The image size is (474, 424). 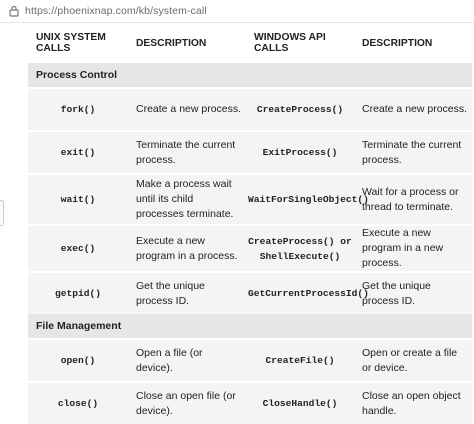 I want to click on windows-description: Close an open object handle., so click(x=413, y=402).